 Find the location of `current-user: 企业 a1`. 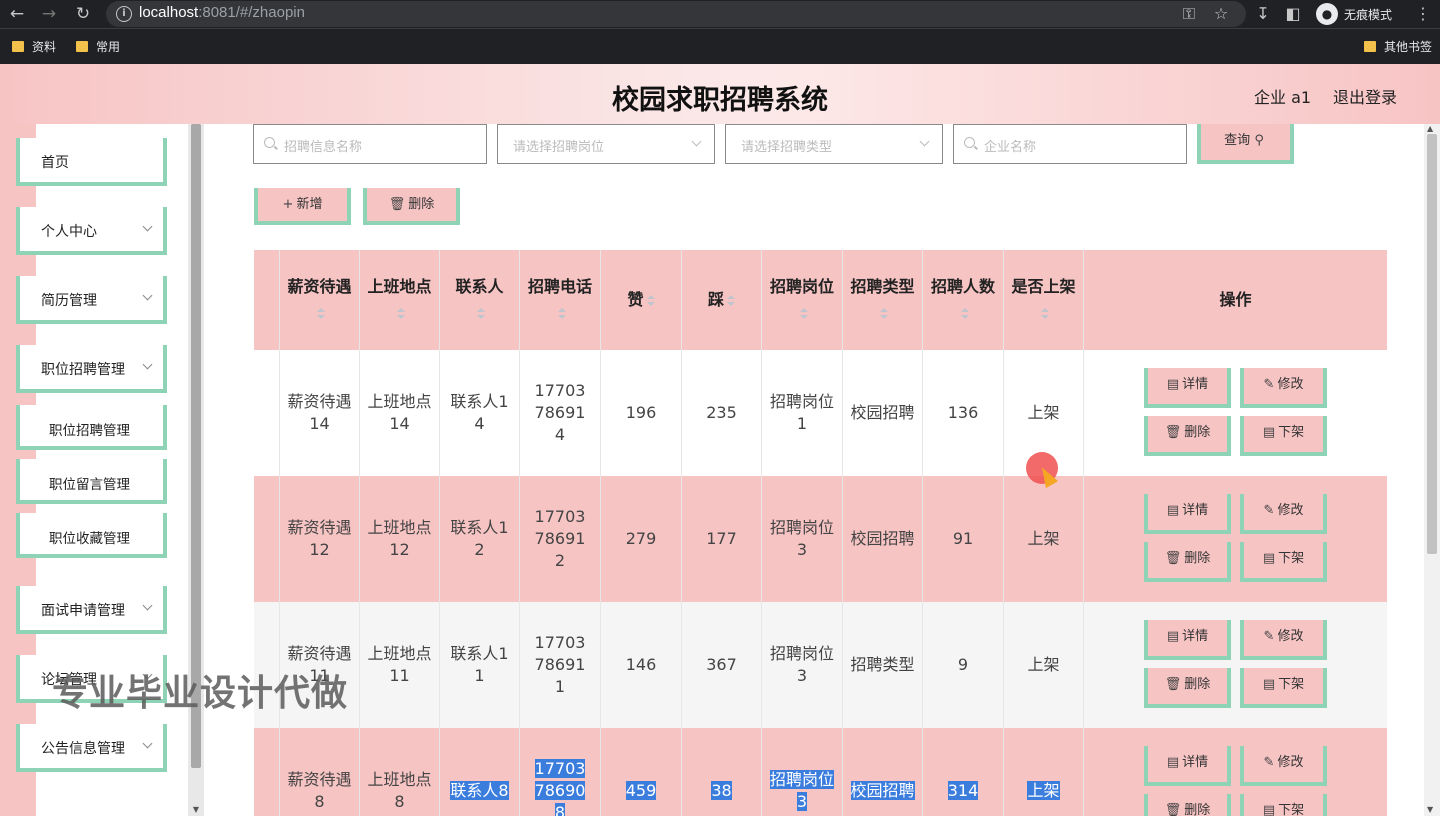

current-user: 企业 a1 is located at coordinates (1283, 97).